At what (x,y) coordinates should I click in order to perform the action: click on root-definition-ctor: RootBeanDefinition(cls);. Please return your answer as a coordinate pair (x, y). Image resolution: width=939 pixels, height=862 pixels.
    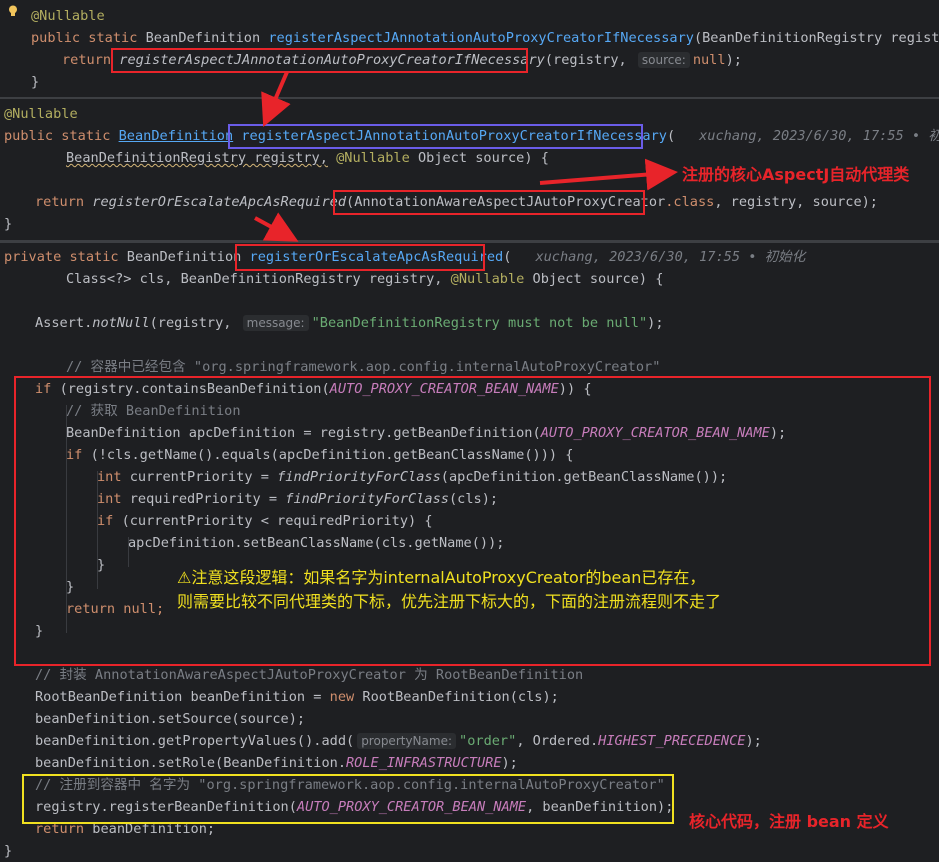
    Looking at the image, I should click on (460, 697).